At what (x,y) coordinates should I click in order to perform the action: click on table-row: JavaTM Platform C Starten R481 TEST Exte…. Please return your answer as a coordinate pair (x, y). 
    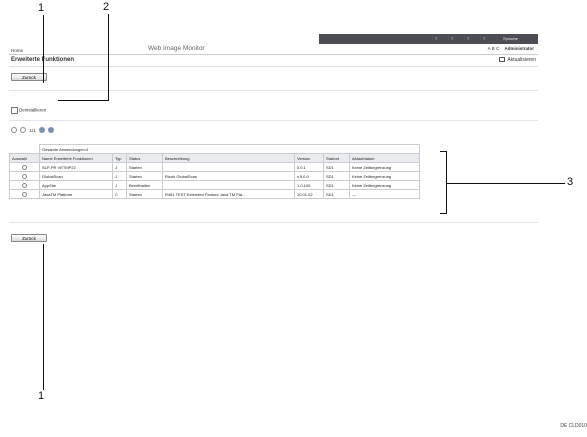
    Looking at the image, I should click on (214, 194).